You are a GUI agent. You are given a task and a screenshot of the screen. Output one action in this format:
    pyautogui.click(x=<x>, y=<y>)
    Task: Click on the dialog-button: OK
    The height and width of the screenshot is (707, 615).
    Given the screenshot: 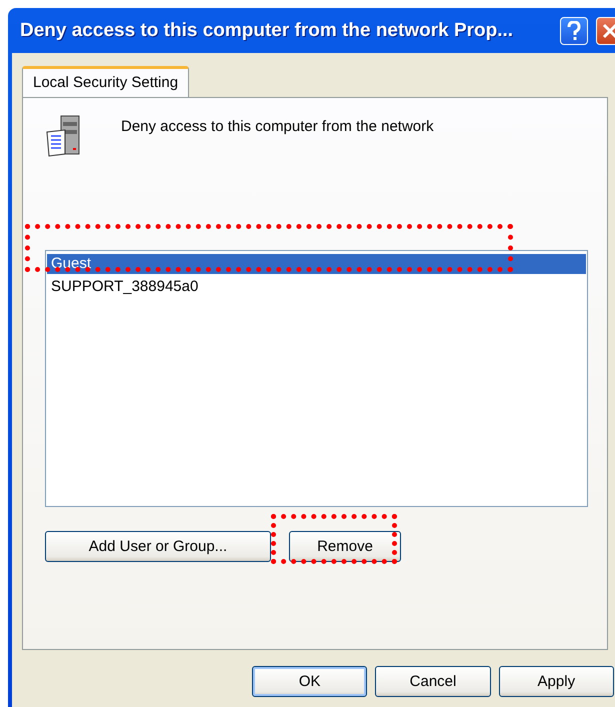 What is the action you would take?
    pyautogui.click(x=310, y=681)
    